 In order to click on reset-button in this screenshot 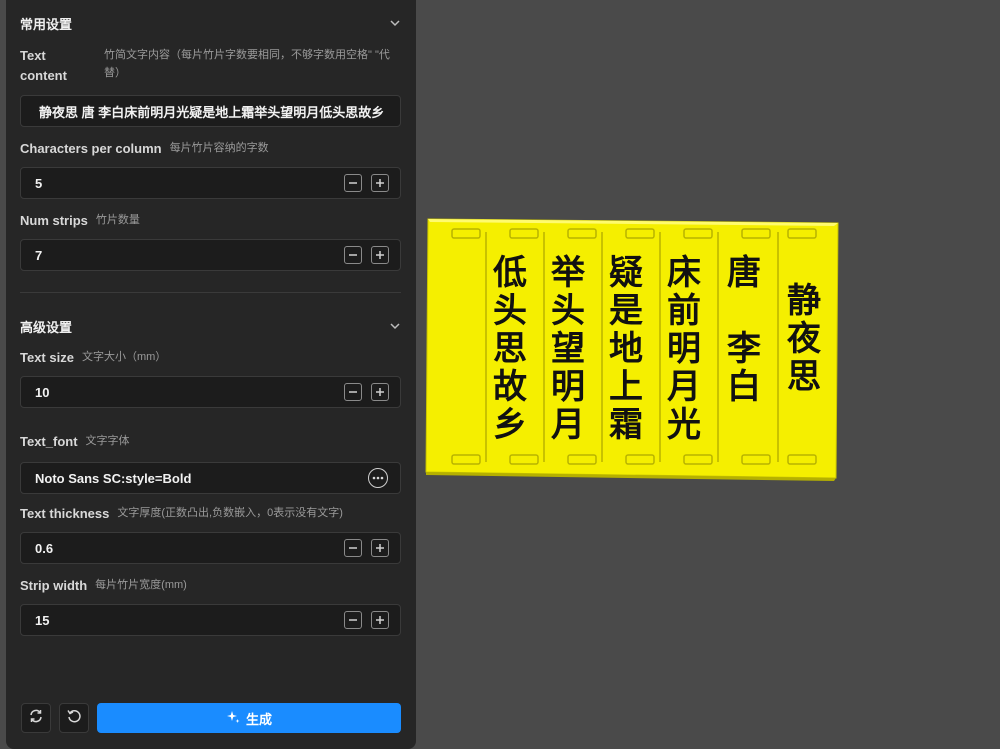, I will do `click(74, 718)`.